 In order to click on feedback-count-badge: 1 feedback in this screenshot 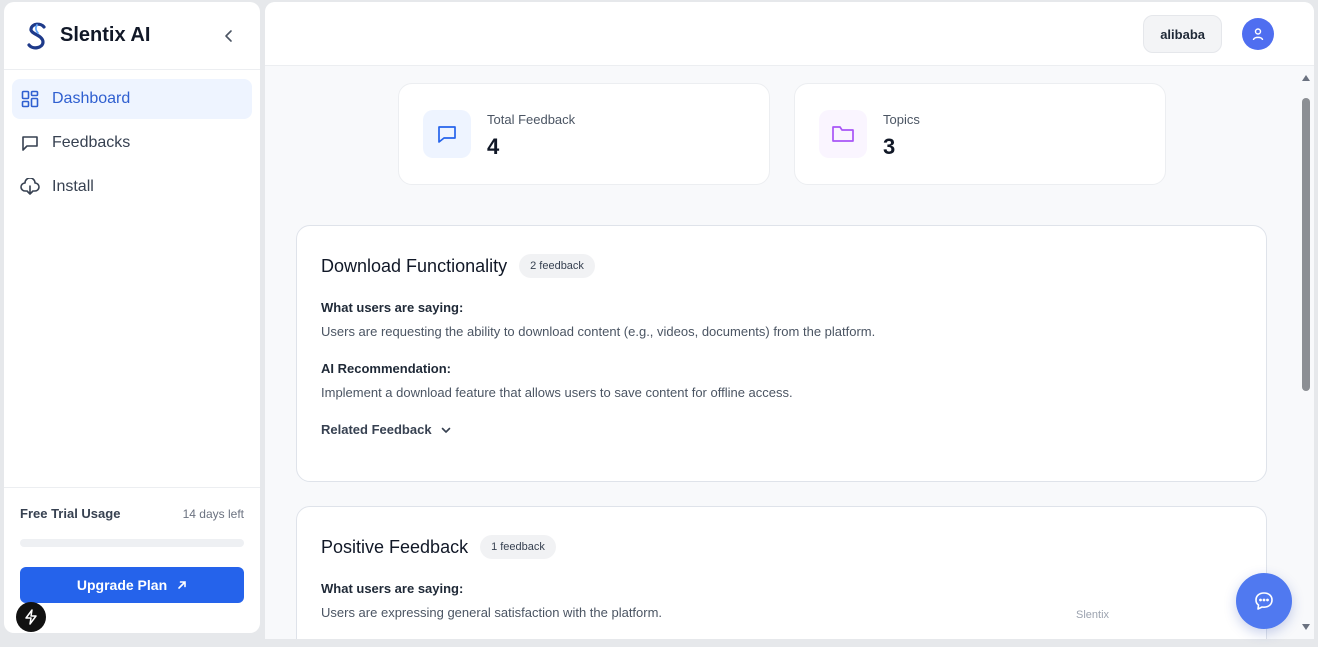, I will do `click(518, 547)`.